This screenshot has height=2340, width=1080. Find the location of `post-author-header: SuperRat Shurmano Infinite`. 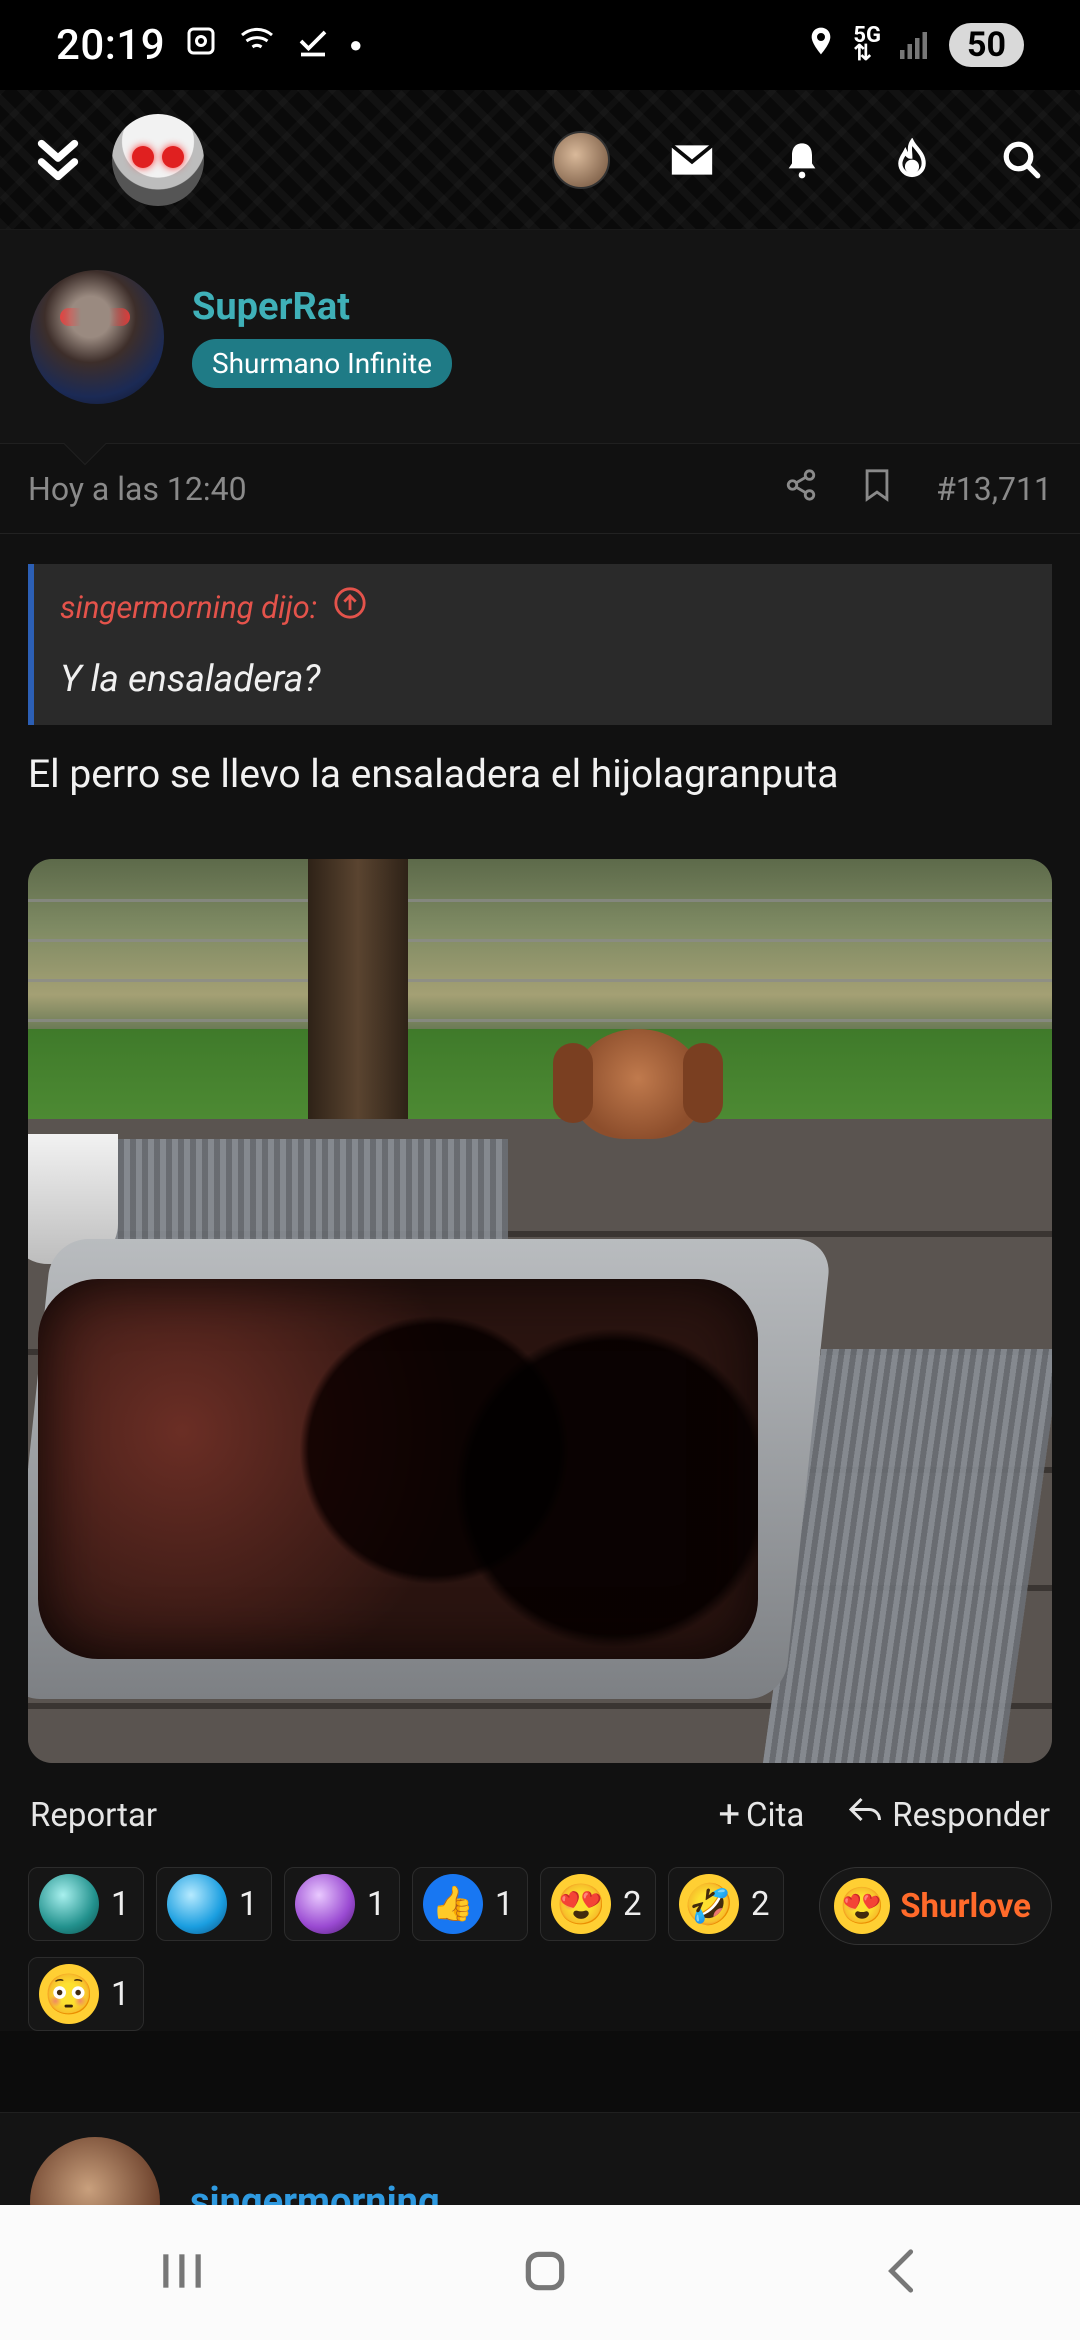

post-author-header: SuperRat Shurmano Infinite is located at coordinates (540, 348).